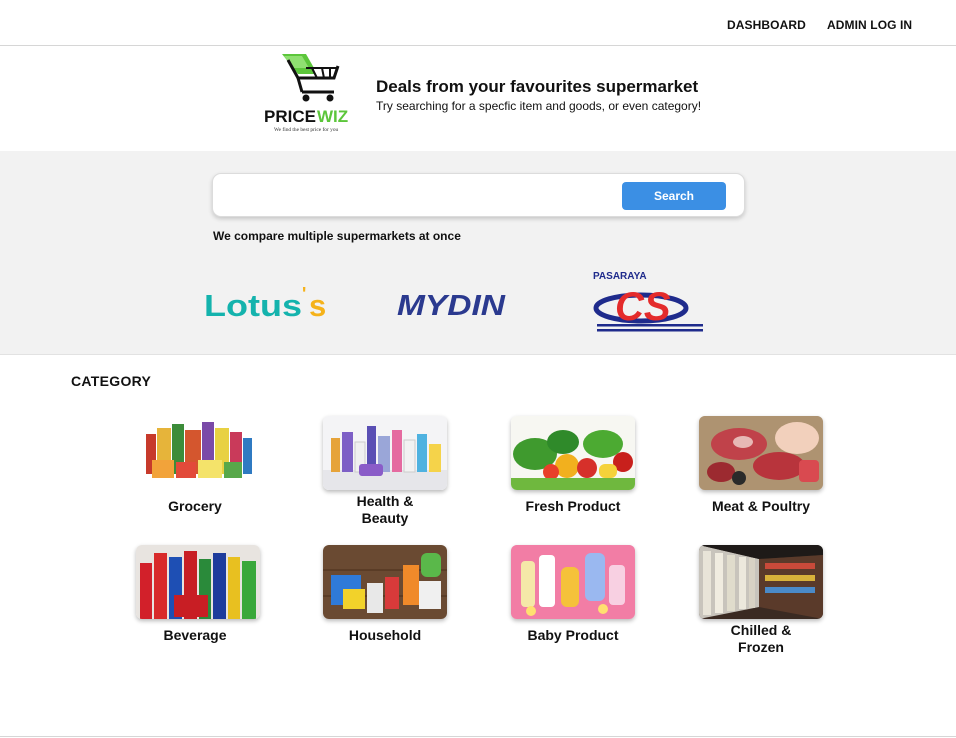 This screenshot has height=738, width=956. I want to click on svg-text: WIZ, so click(332, 116).